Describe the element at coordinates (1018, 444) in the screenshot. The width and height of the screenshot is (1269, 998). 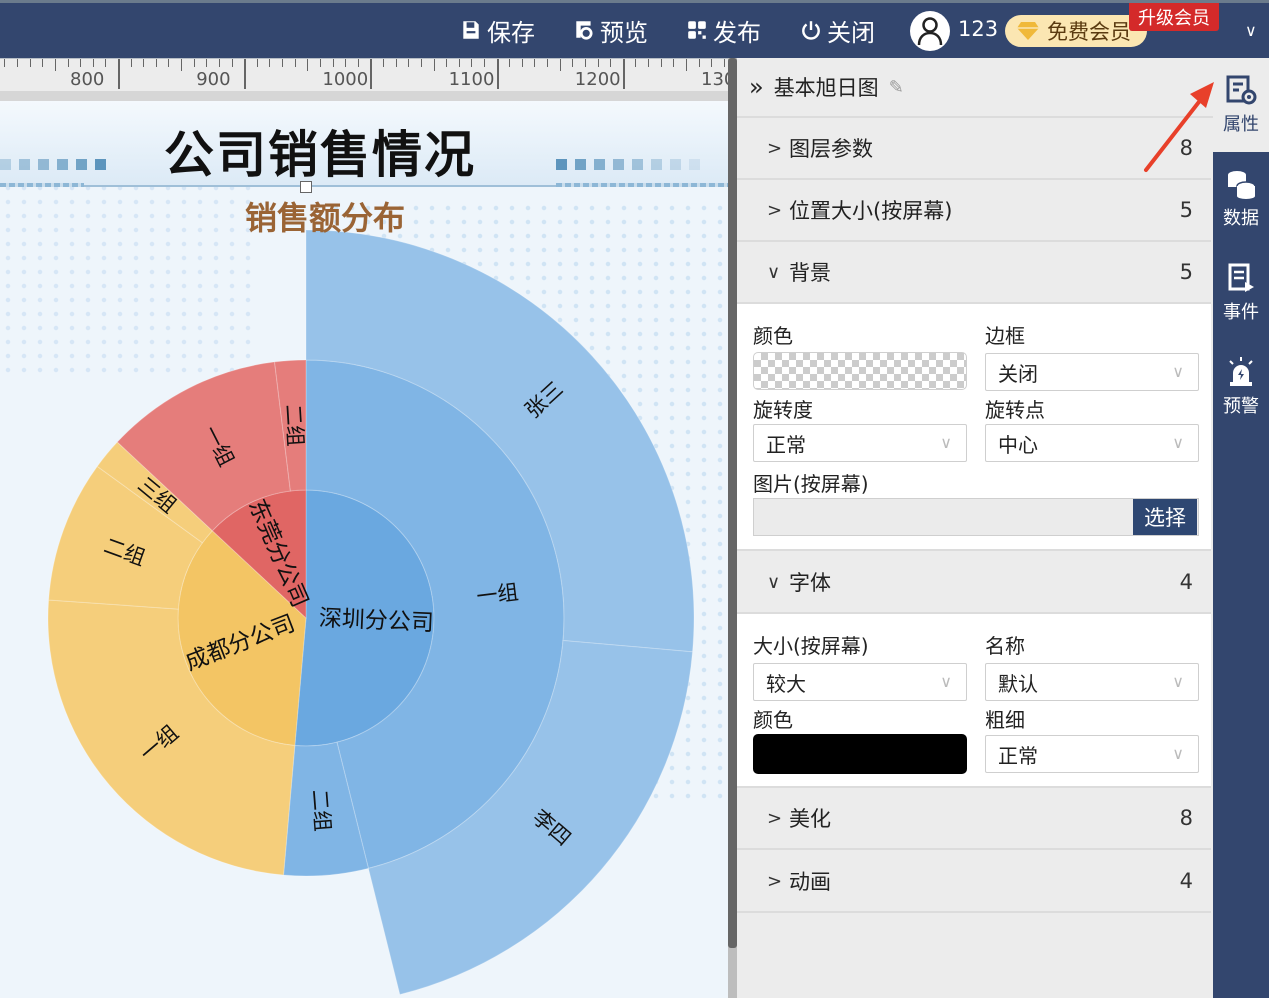
I see `pivot-value: 中心` at that location.